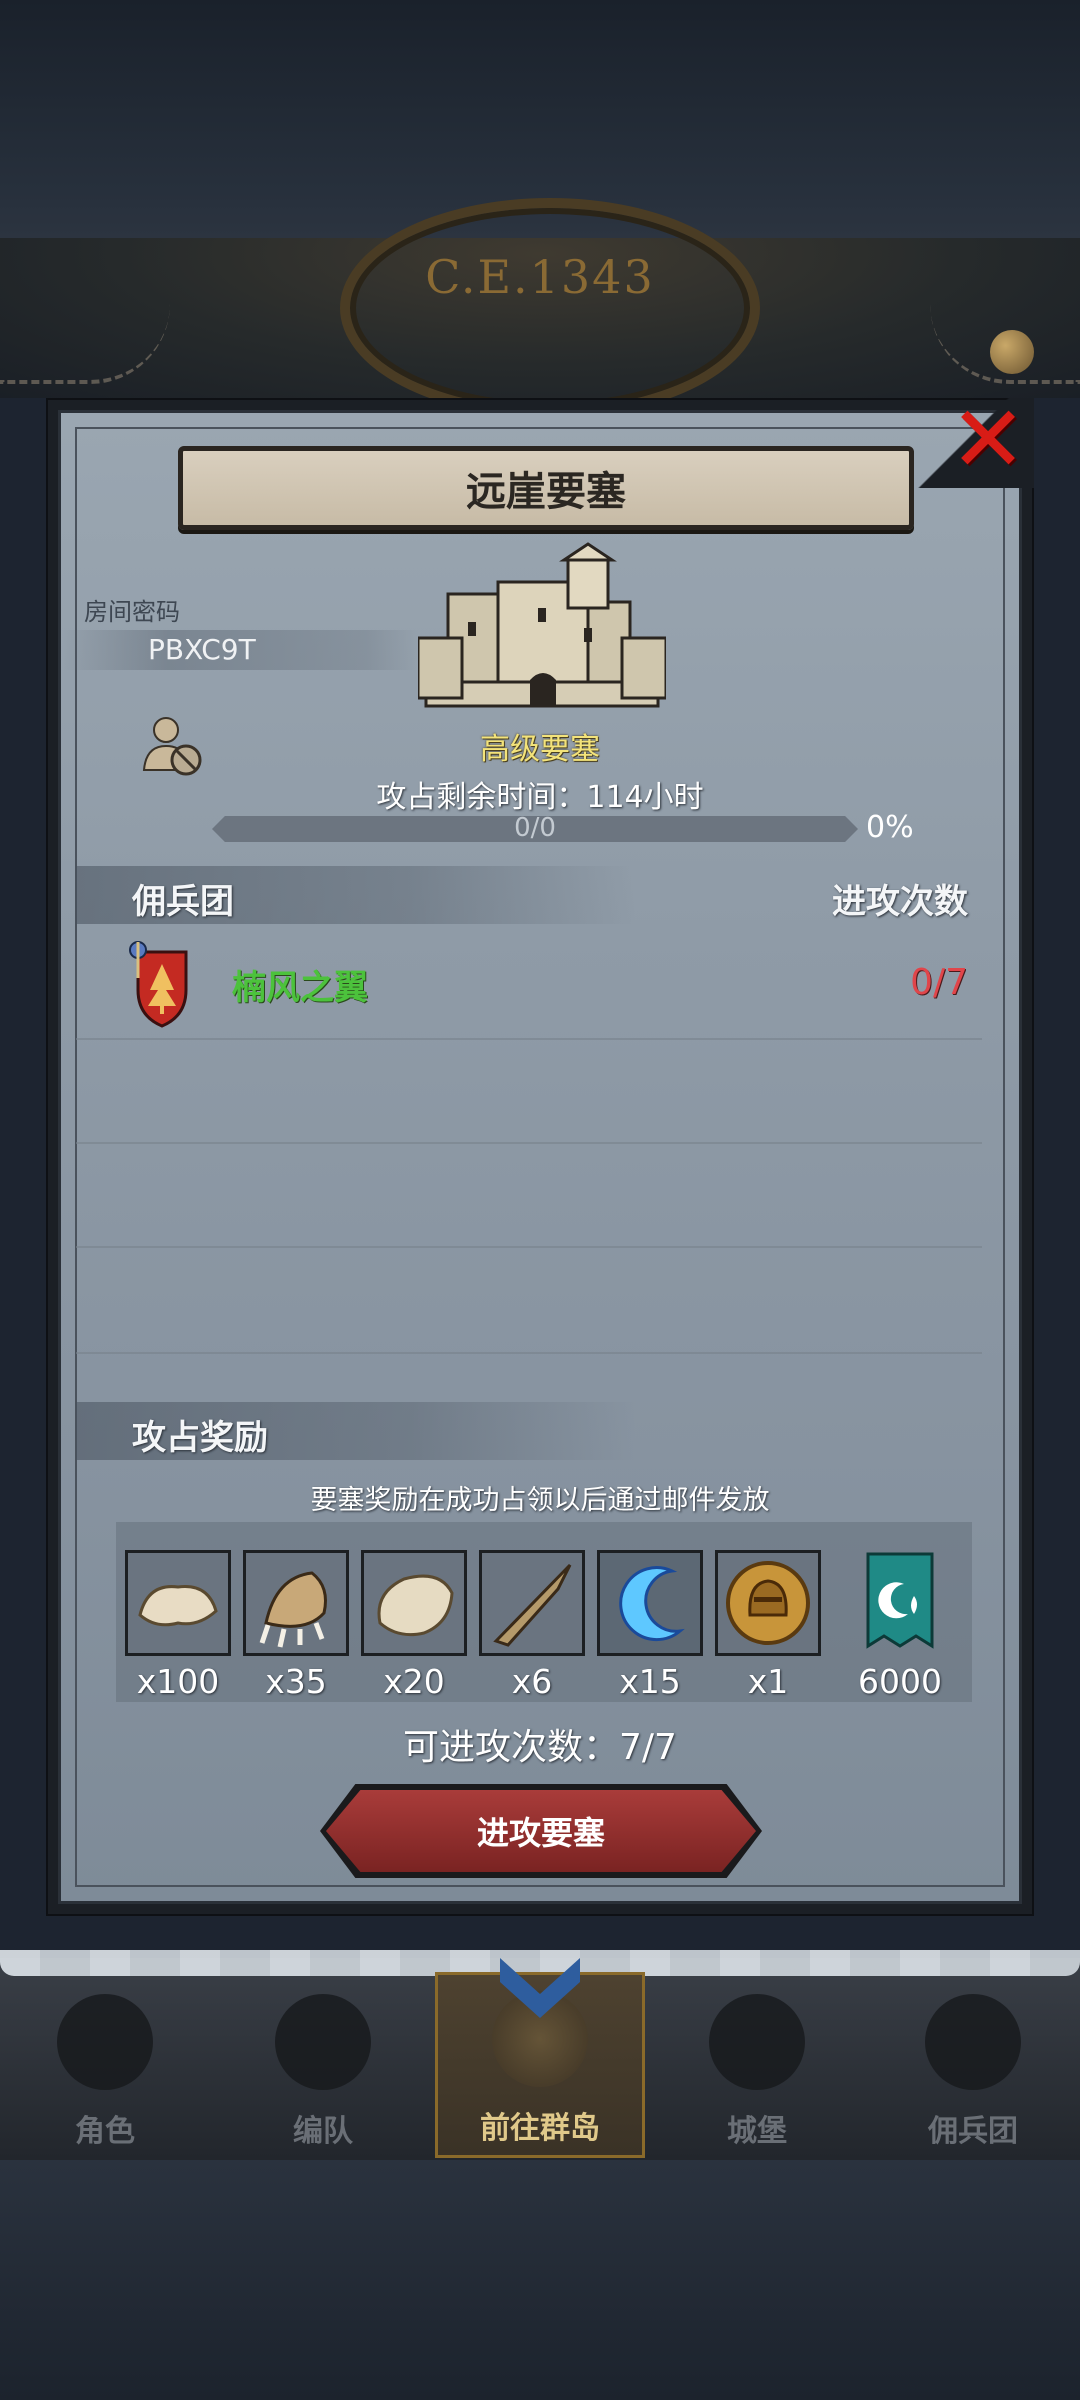  I want to click on reward-qty: x15, so click(650, 1681).